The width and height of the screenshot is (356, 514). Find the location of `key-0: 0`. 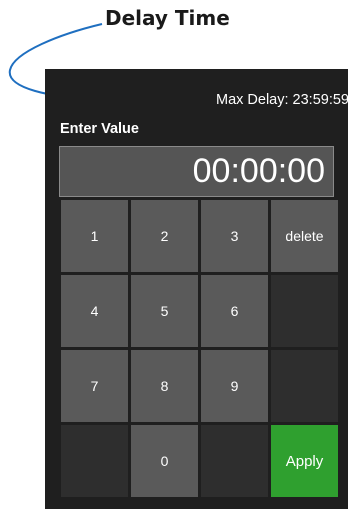

key-0: 0 is located at coordinates (164, 461).